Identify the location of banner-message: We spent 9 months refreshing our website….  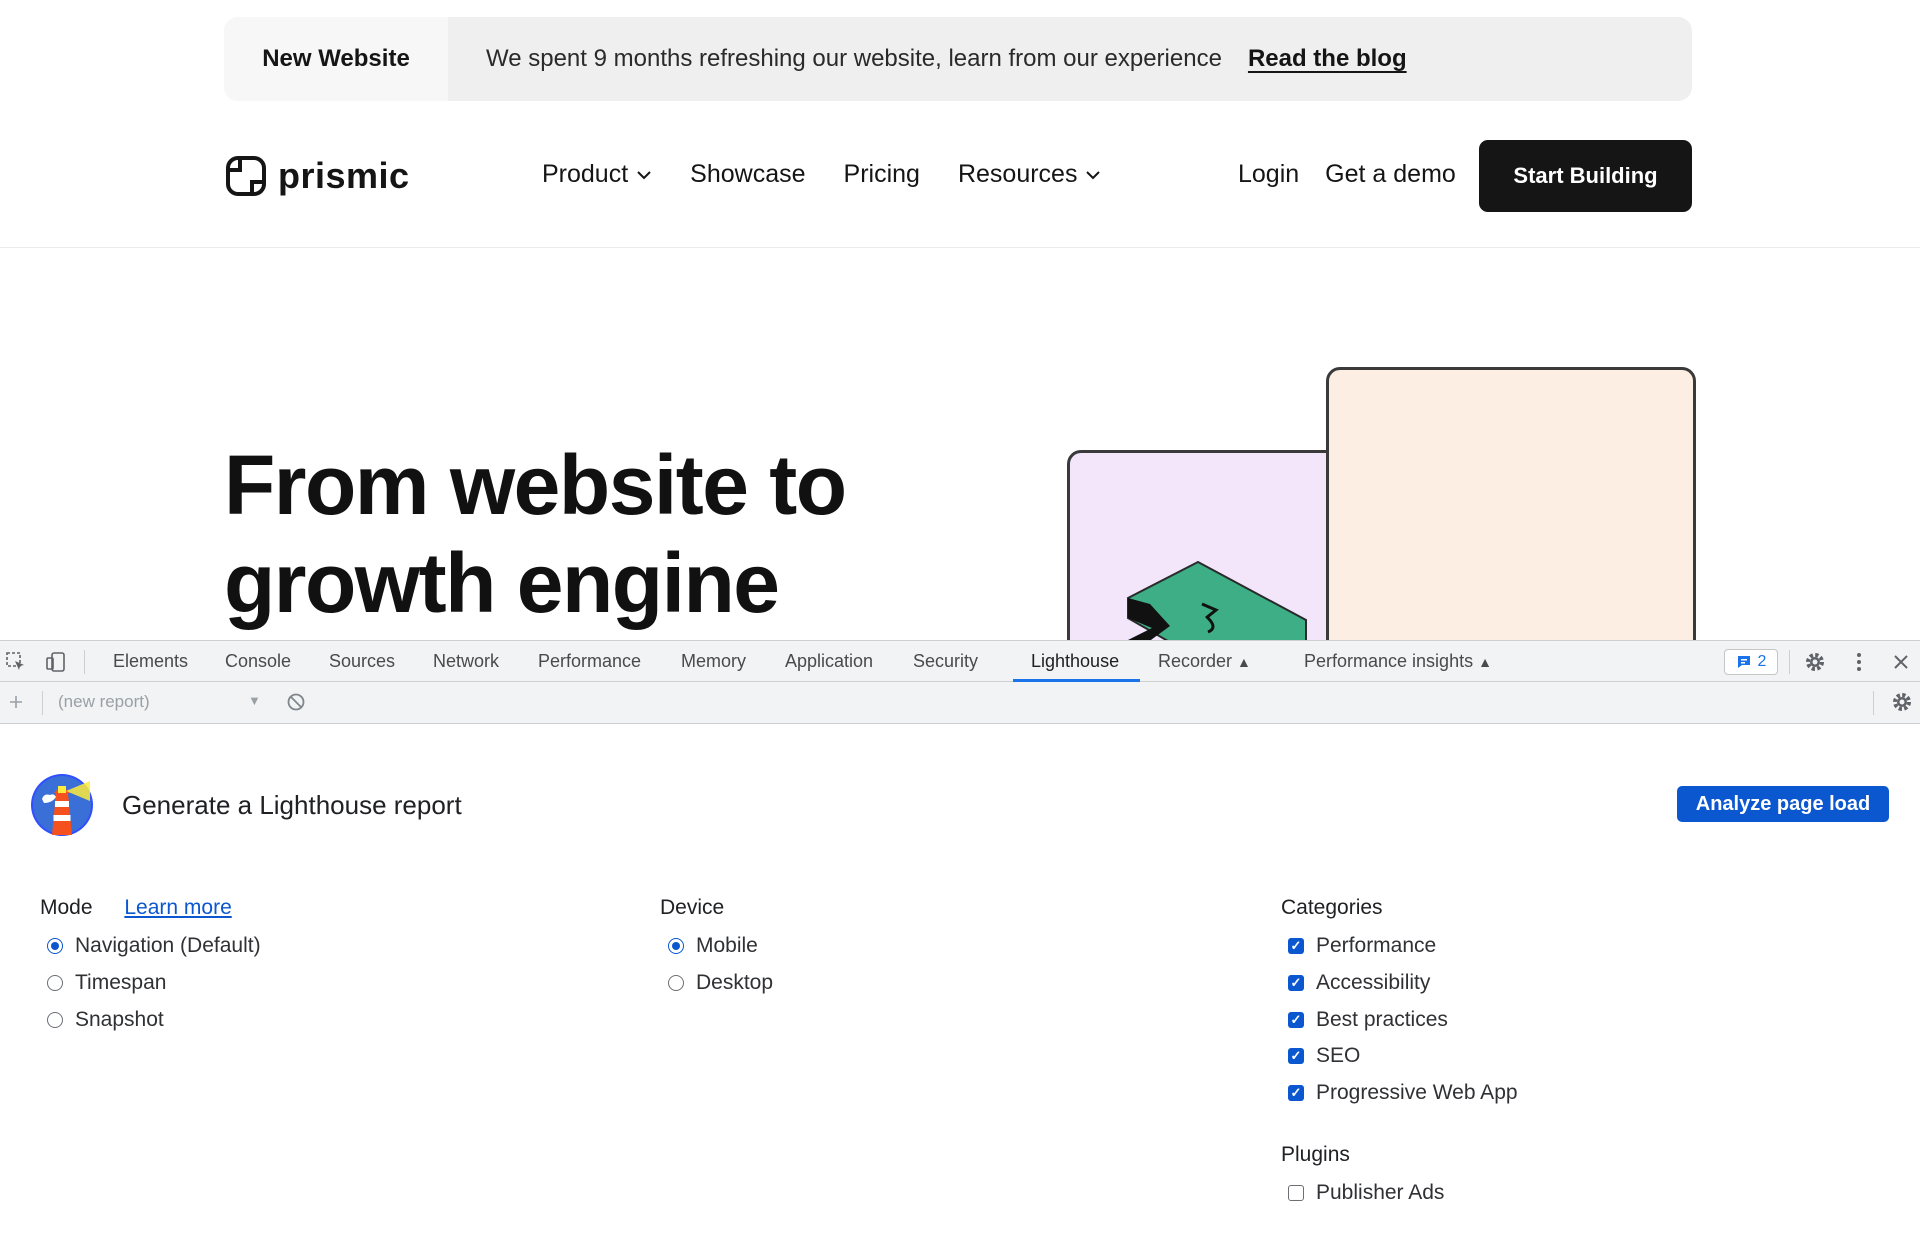
(854, 58).